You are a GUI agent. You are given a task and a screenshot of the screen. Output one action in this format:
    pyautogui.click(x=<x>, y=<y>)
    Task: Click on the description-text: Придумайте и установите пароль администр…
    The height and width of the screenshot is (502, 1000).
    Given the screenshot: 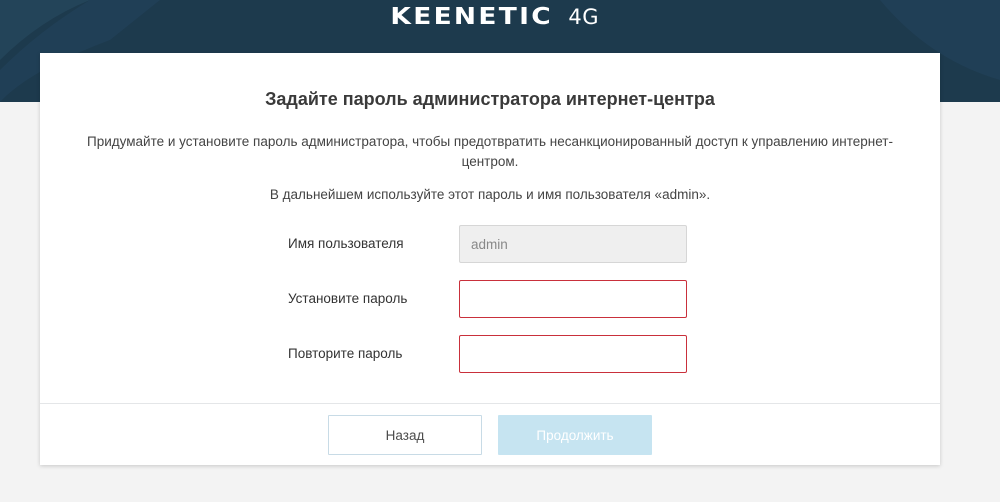 What is the action you would take?
    pyautogui.click(x=490, y=151)
    